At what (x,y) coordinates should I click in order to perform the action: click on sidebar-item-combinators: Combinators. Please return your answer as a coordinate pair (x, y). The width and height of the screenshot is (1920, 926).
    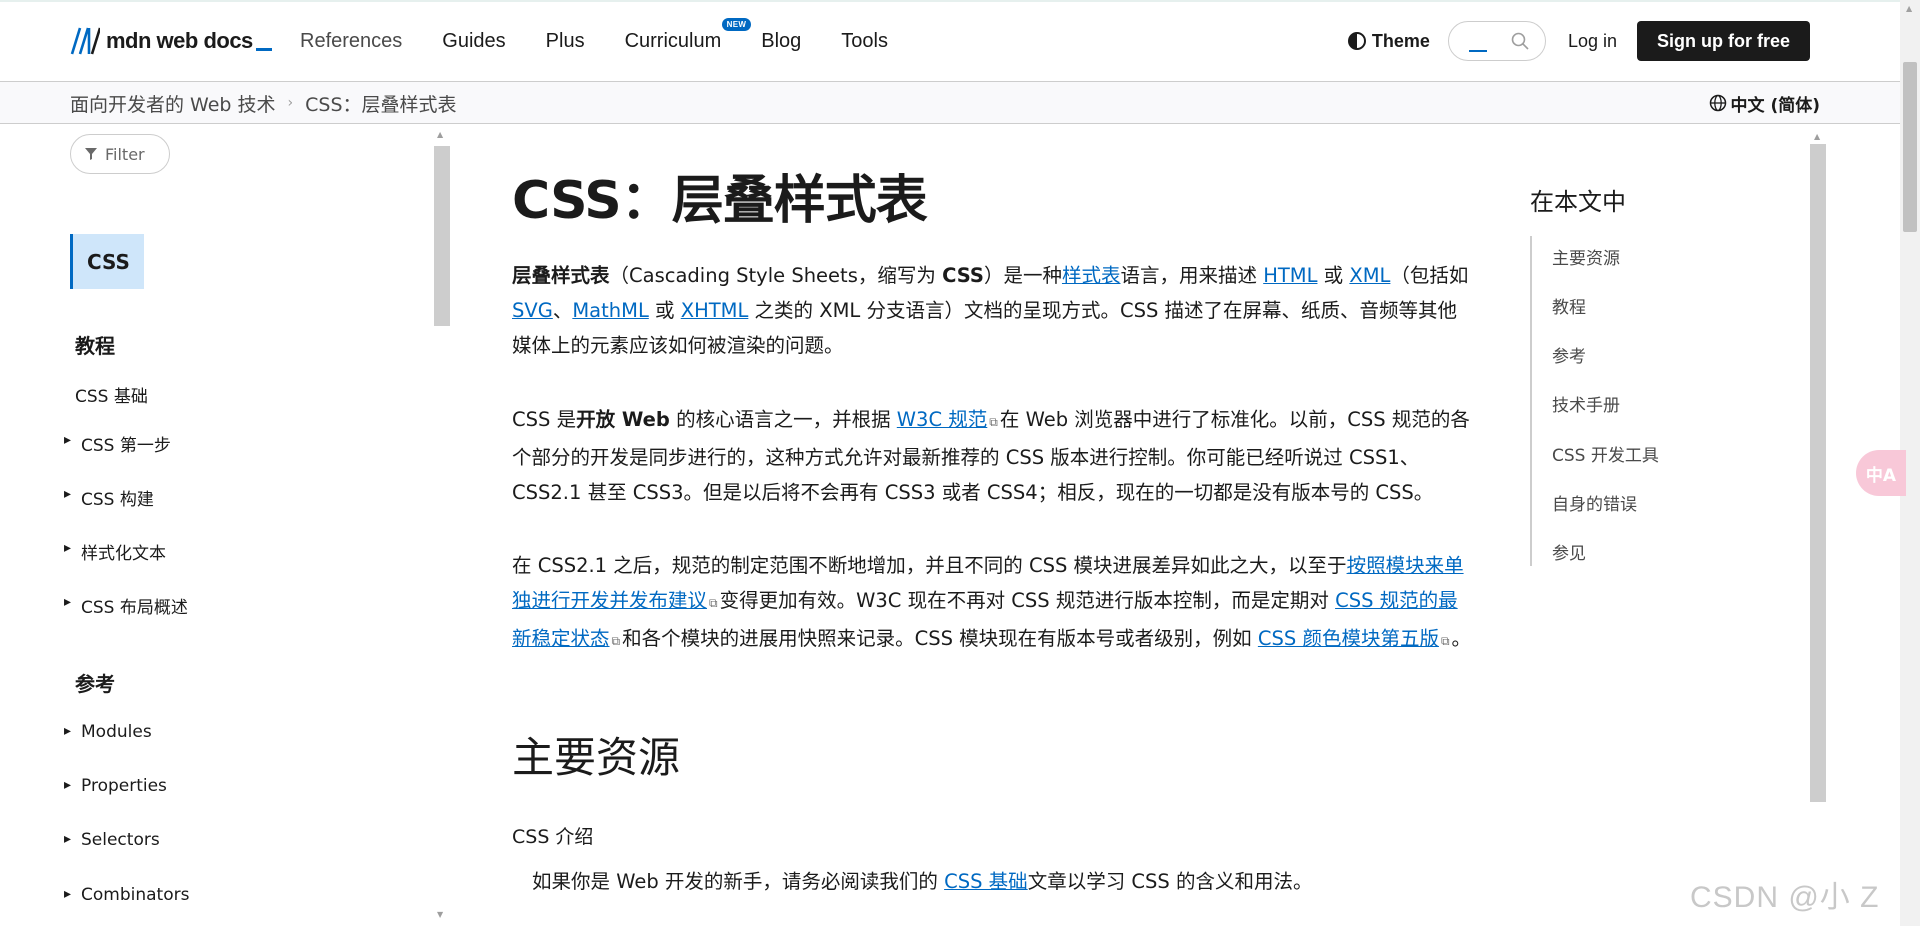
    Looking at the image, I should click on (126, 895).